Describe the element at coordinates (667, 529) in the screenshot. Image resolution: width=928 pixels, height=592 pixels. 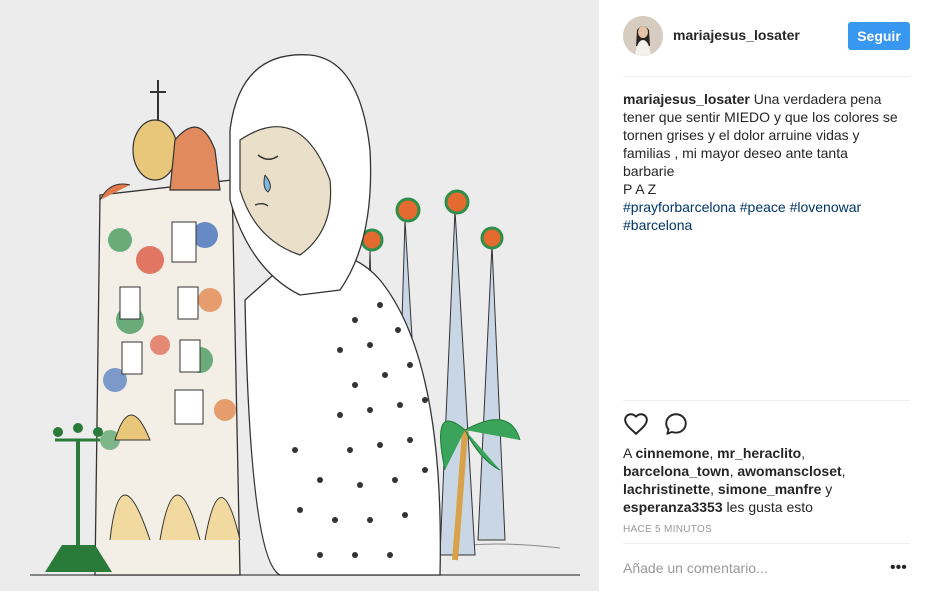
I see `post-timestamp: Hace 5 minutos` at that location.